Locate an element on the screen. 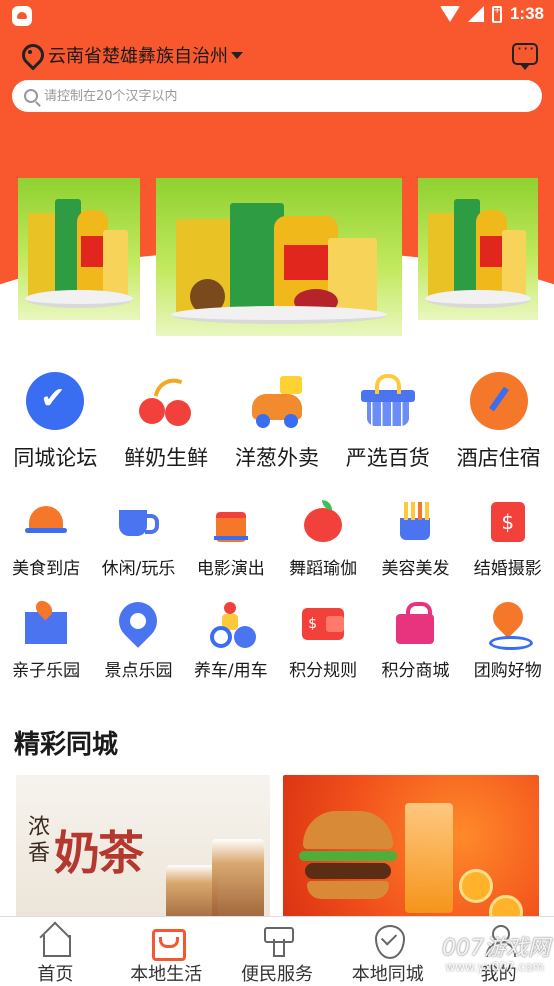 Image resolution: width=554 pixels, height=986 pixels. category-forum: 同城论坛 is located at coordinates (55, 422).